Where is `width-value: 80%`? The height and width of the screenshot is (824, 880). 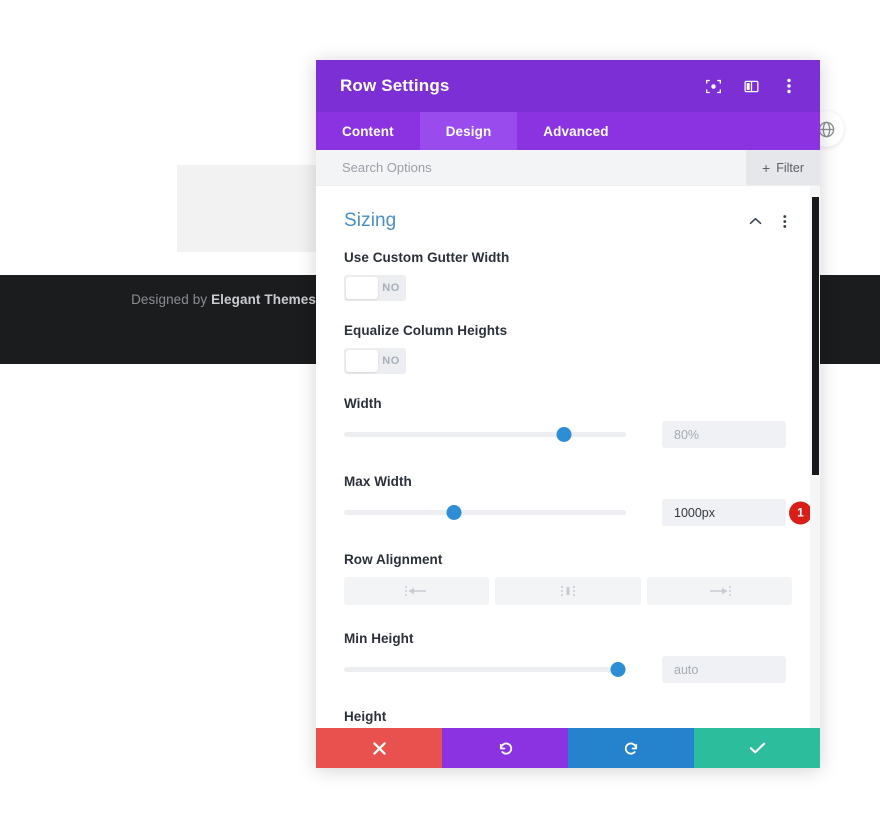
width-value: 80% is located at coordinates (687, 434).